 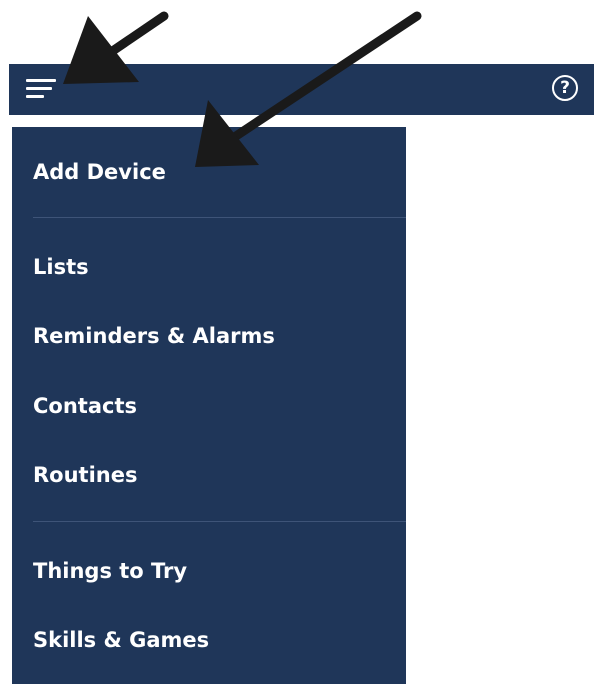 I want to click on top-app-bar: ?, so click(x=301, y=89).